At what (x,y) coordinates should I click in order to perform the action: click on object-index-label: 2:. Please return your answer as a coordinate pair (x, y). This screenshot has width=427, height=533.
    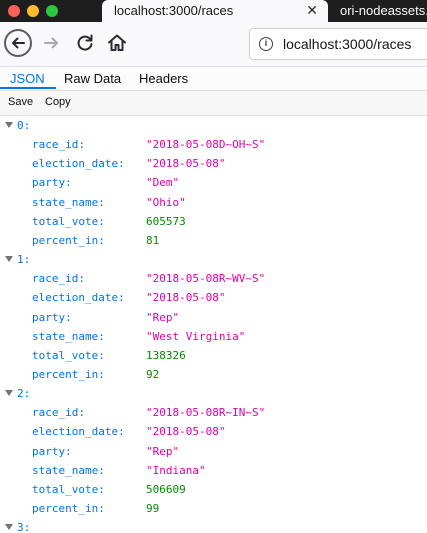
    Looking at the image, I should click on (24, 394).